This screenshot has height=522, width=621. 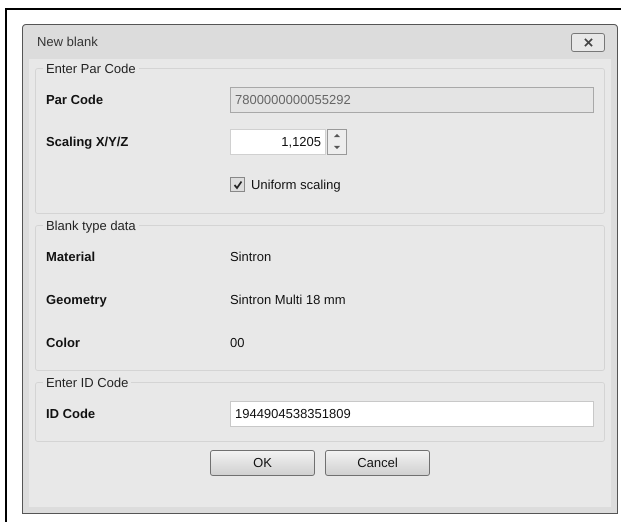 What do you see at coordinates (278, 141) in the screenshot?
I see `number-field: 1,1205` at bounding box center [278, 141].